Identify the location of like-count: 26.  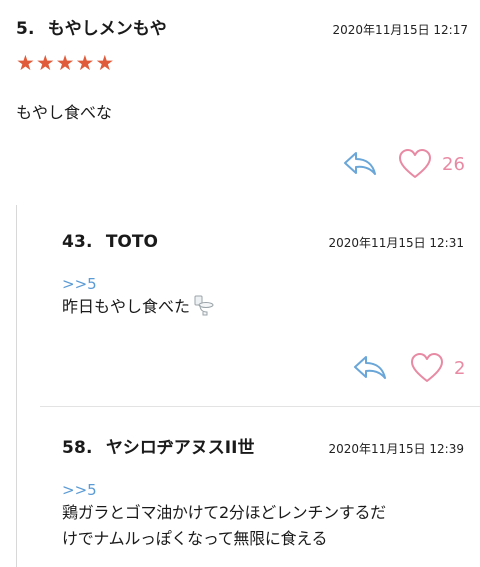
(453, 164).